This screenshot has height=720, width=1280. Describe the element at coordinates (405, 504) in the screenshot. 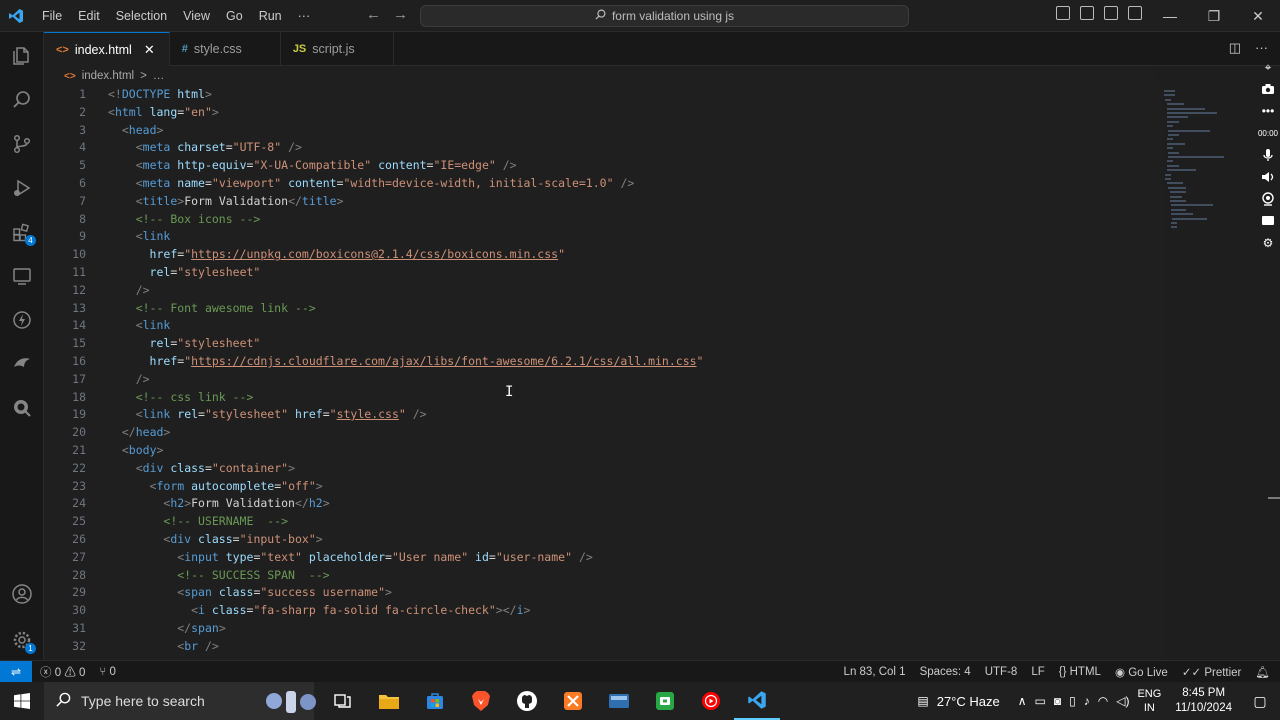

I see `code-line: <h2>Form Validation</h2>` at that location.